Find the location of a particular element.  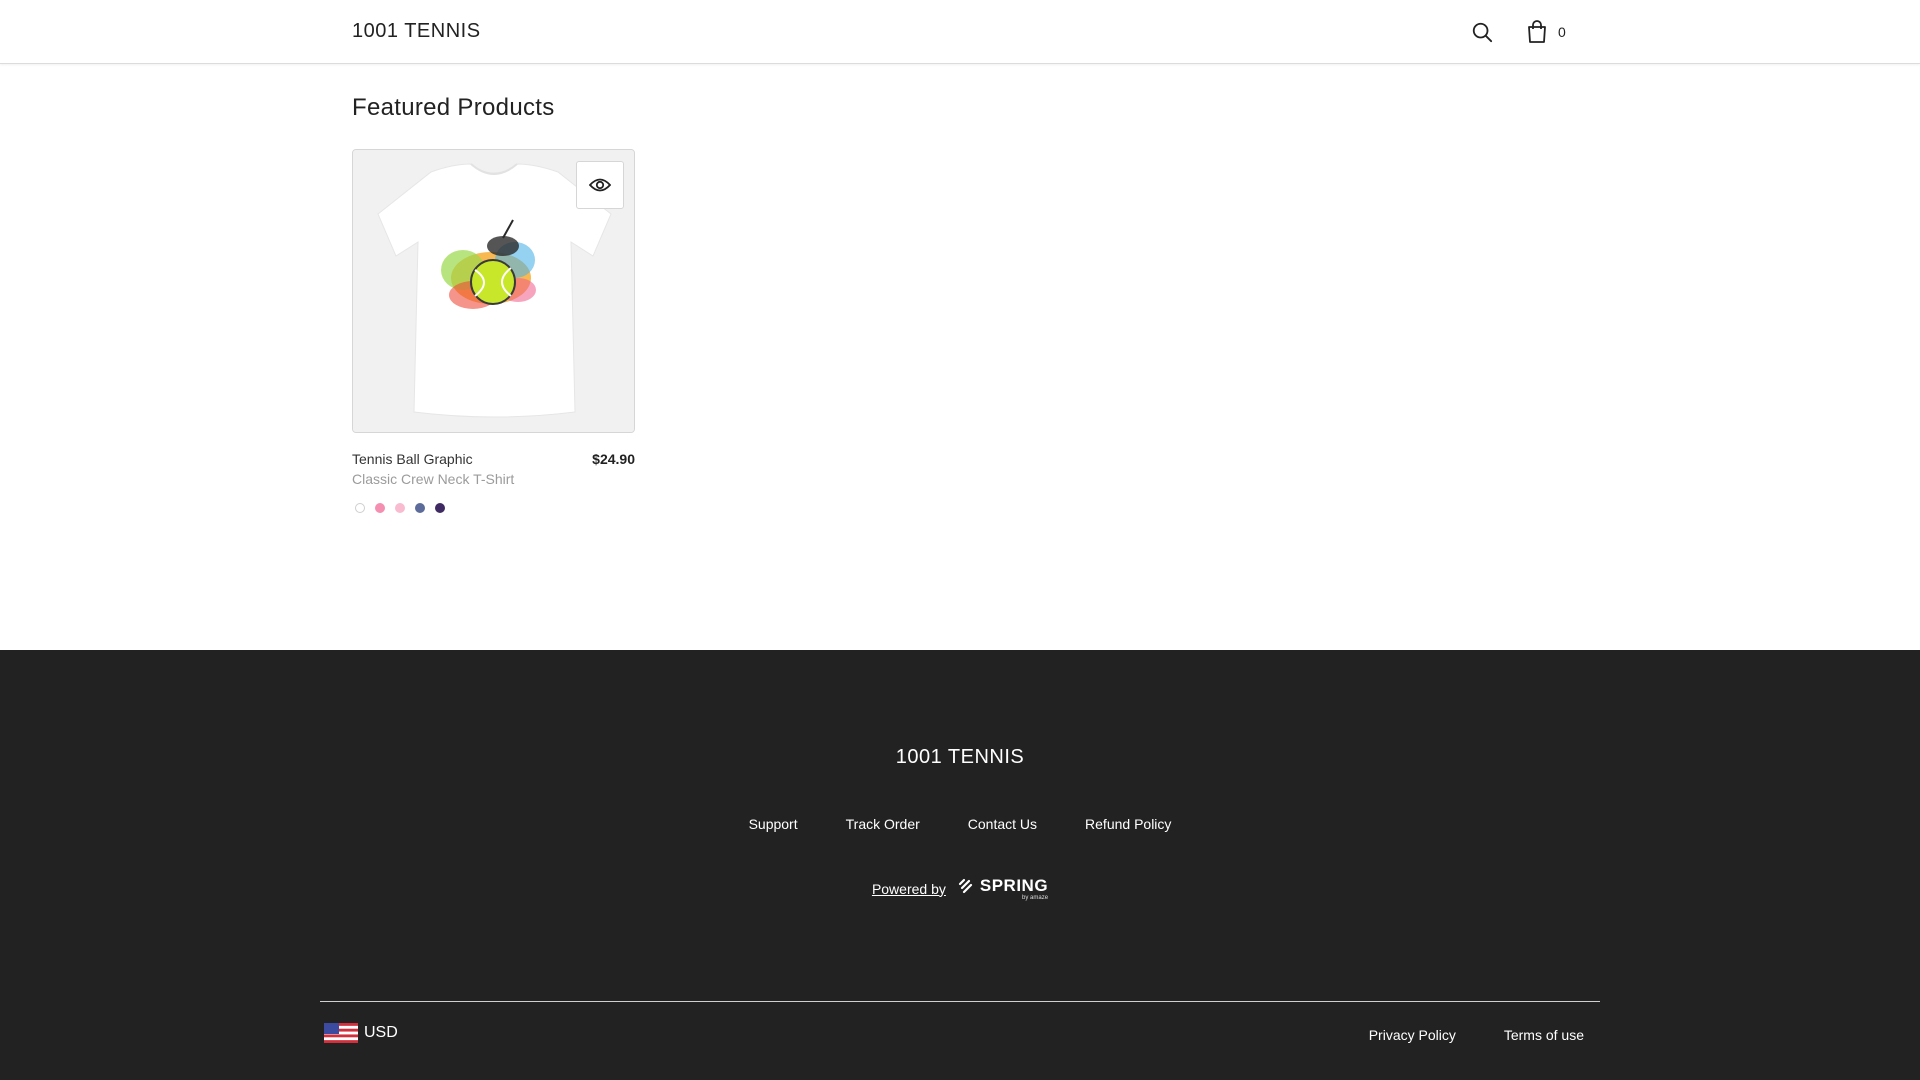

product-subtitle: Classic Crew Neck T-Shirt is located at coordinates (433, 479).